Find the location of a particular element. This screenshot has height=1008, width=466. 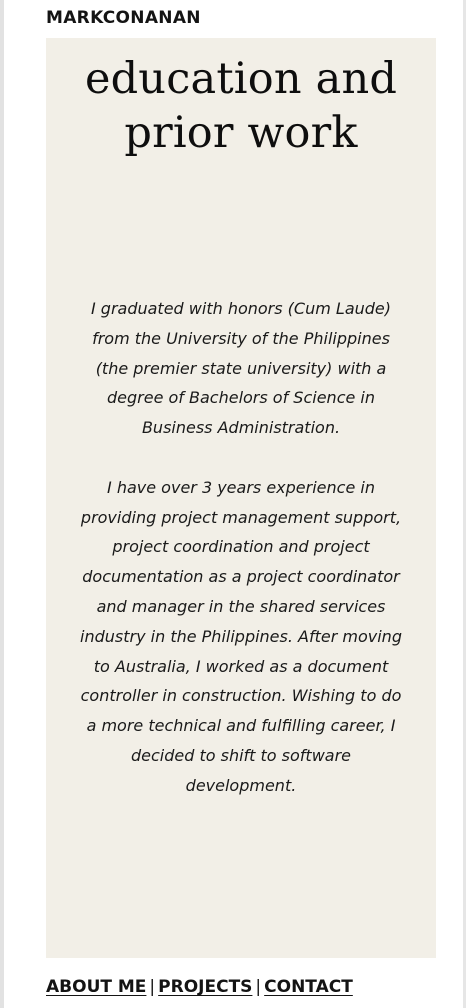

footer-nav: ABOUT ME | PROJECTS | CONTACT is located at coordinates (199, 987).